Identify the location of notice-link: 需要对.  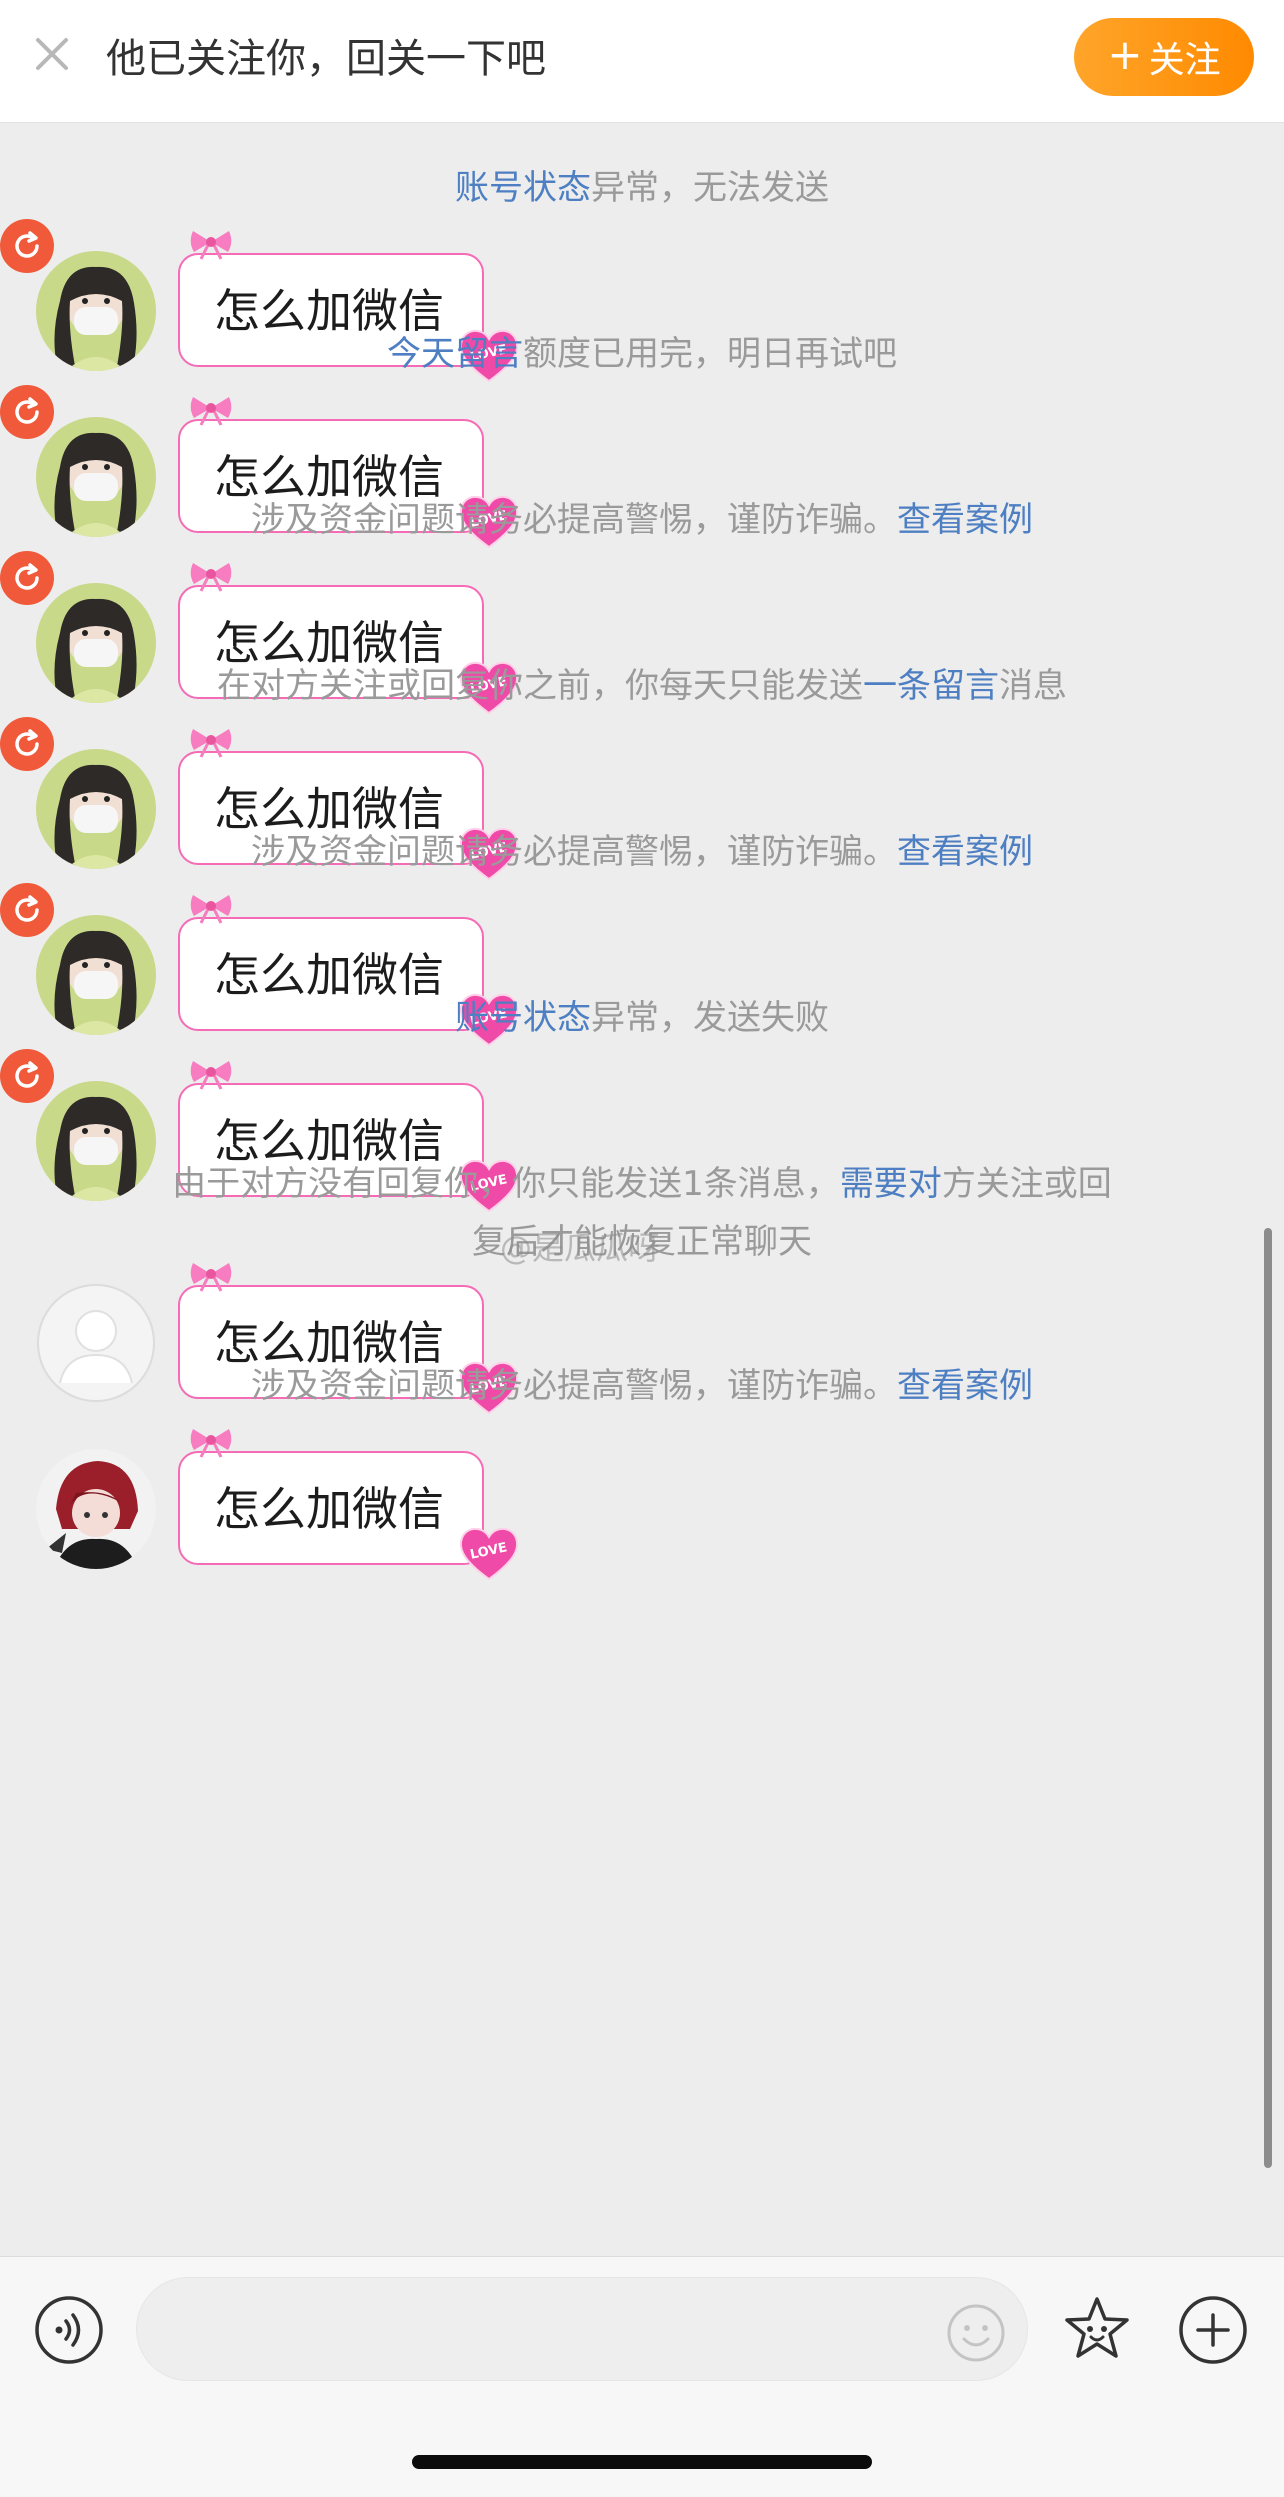
(891, 1184).